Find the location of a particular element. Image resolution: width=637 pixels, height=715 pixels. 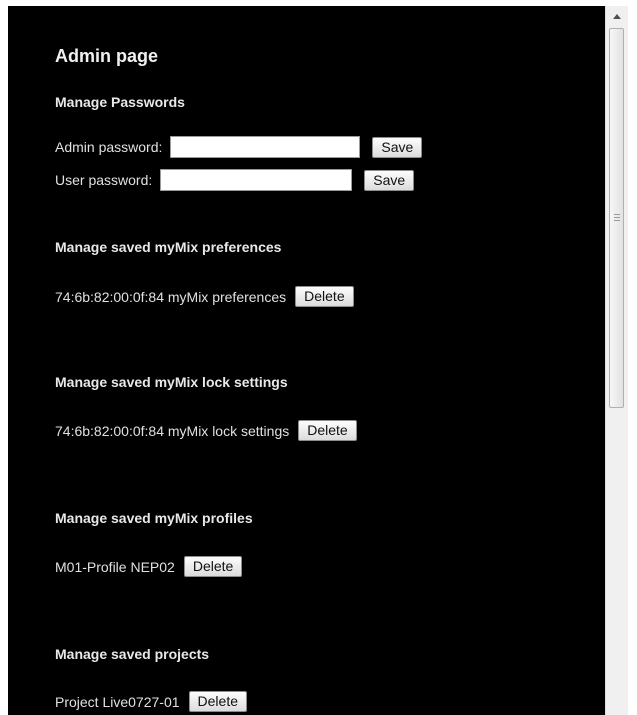

admin-password-row: Admin password: Save is located at coordinates (239, 147).